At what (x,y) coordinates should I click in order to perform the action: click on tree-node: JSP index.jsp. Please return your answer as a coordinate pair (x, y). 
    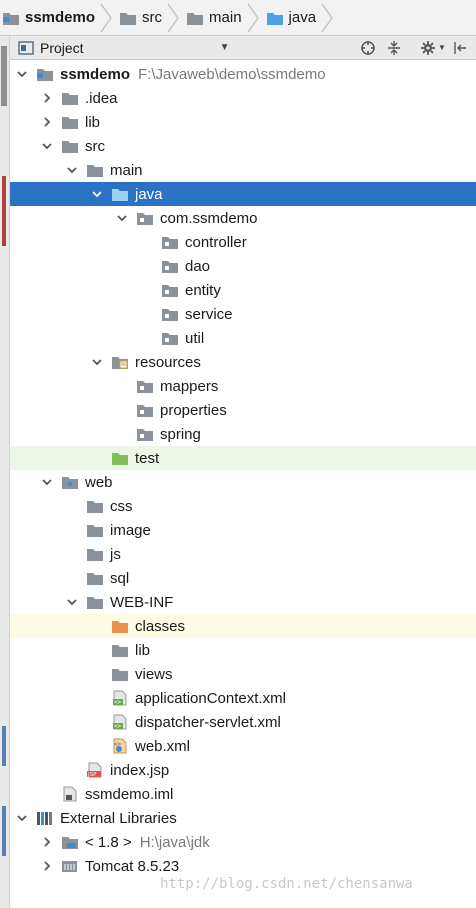
    Looking at the image, I should click on (243, 770).